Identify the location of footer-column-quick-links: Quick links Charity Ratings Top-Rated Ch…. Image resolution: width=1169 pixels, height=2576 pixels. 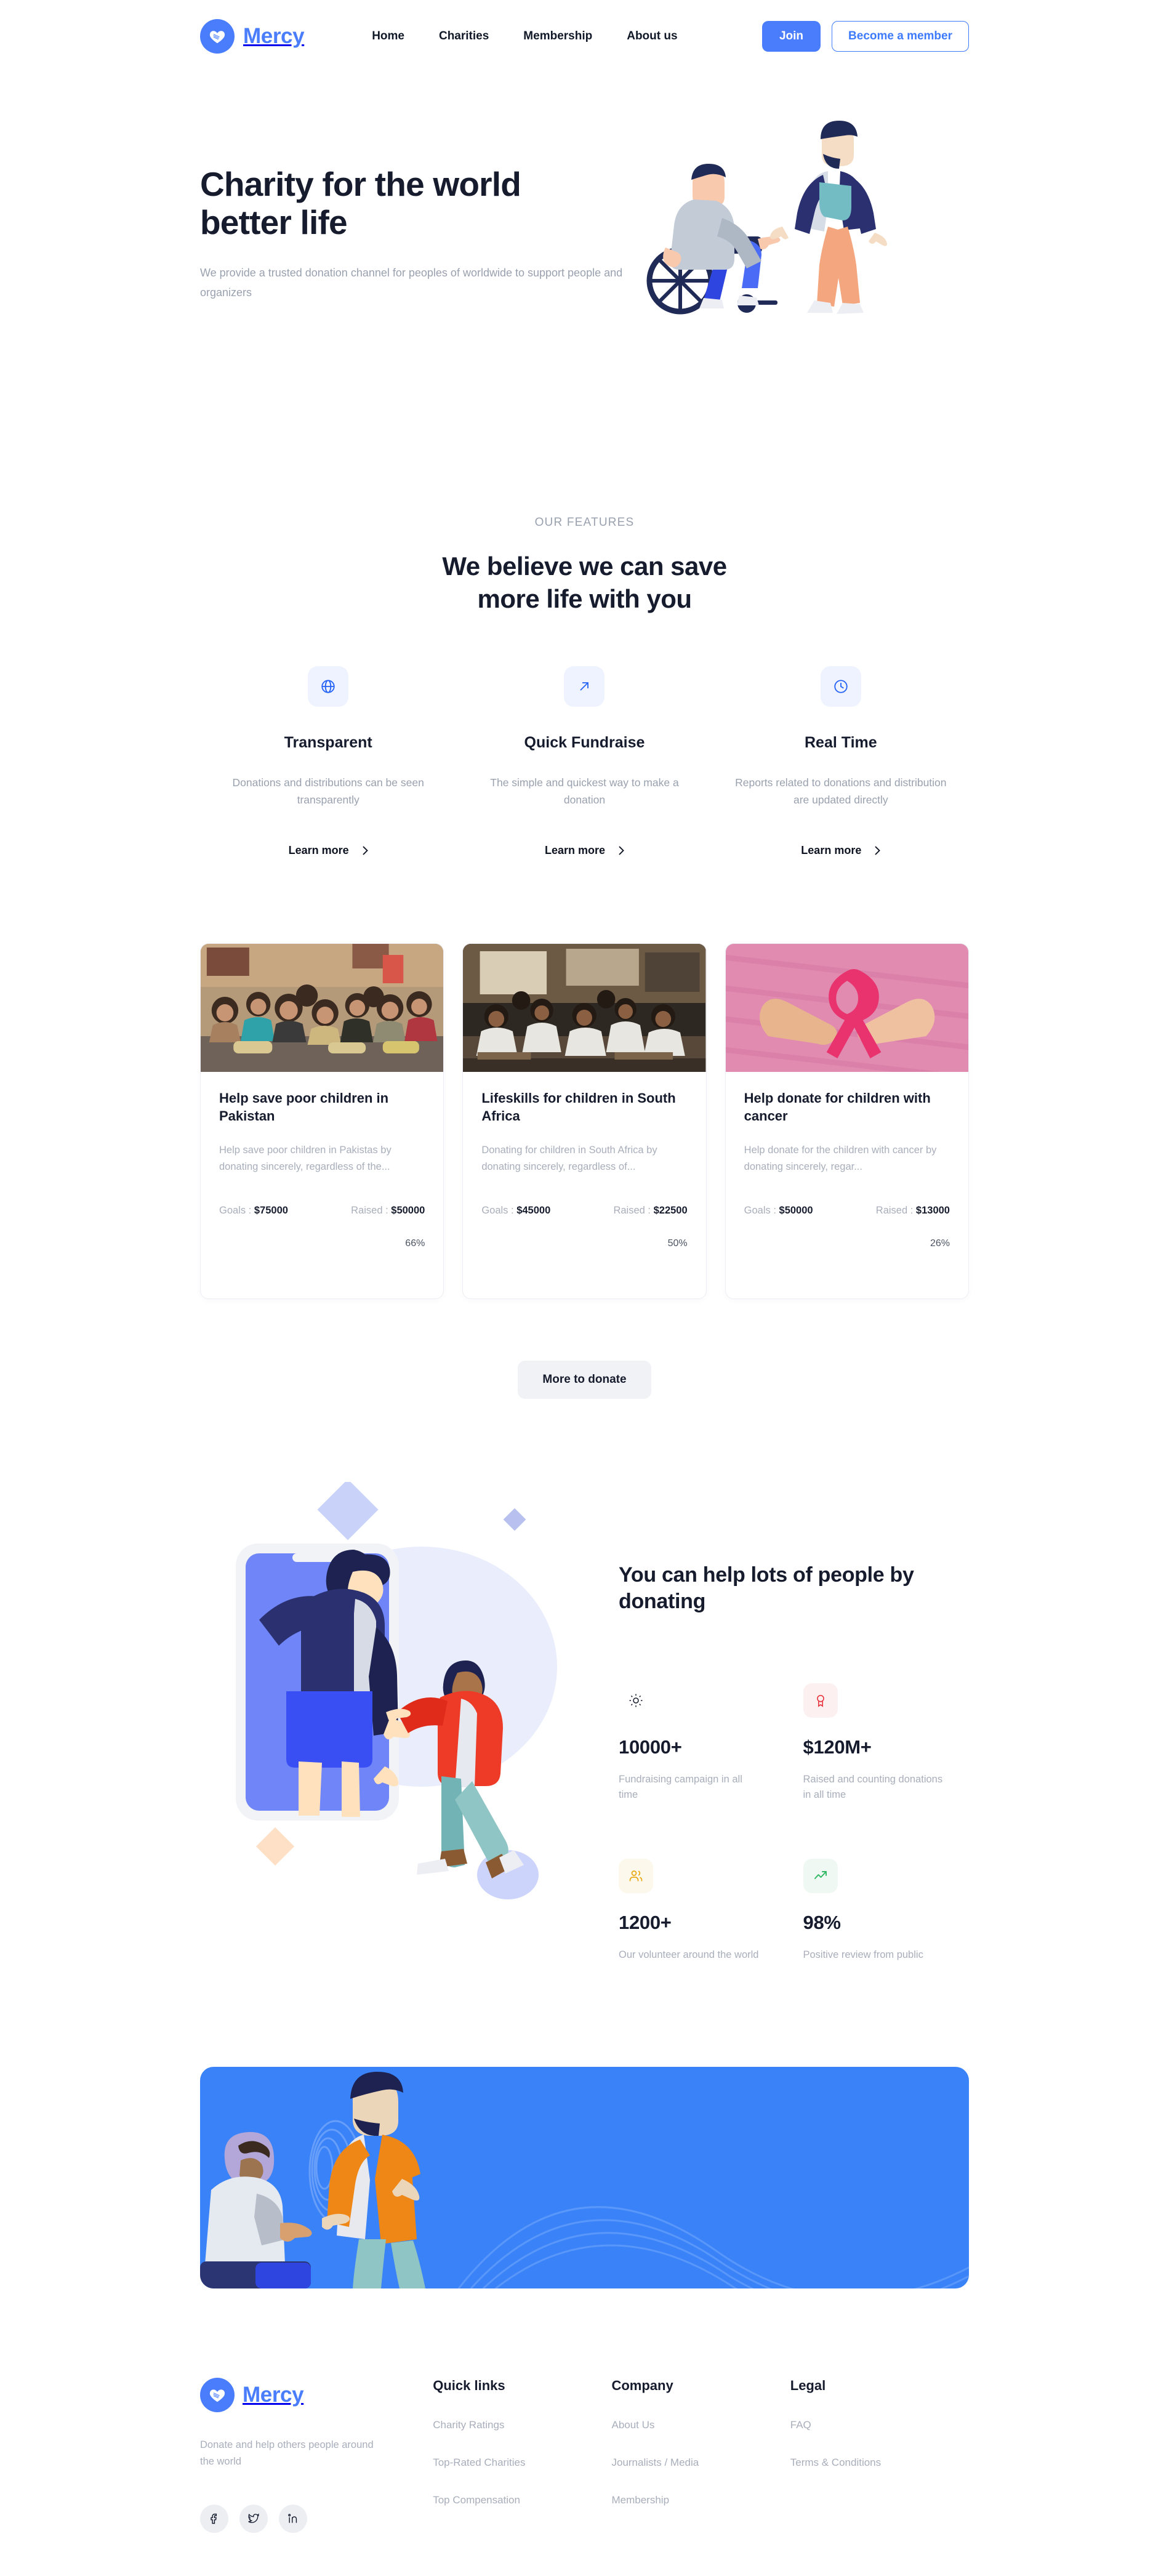
(522, 2442).